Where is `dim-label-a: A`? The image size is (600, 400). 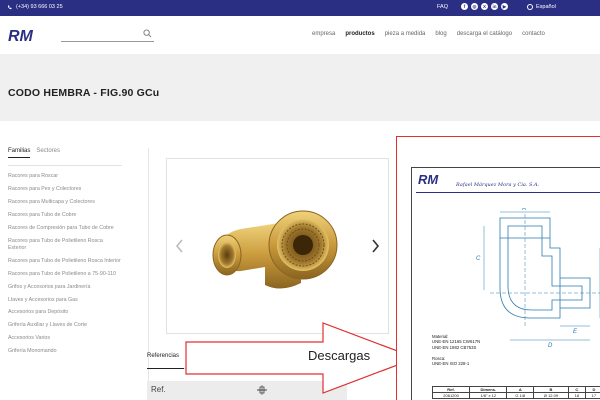 dim-label-a: A is located at coordinates (523, 210).